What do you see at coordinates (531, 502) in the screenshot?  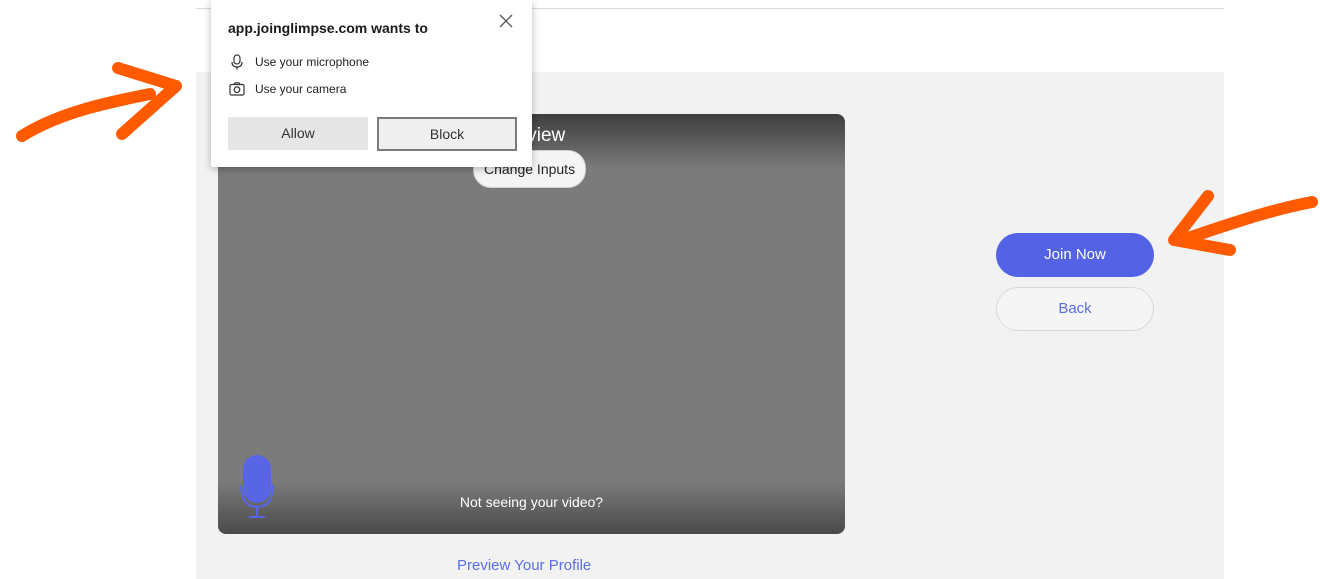 I see `not-seeing-video-link: Not seeing your video?` at bounding box center [531, 502].